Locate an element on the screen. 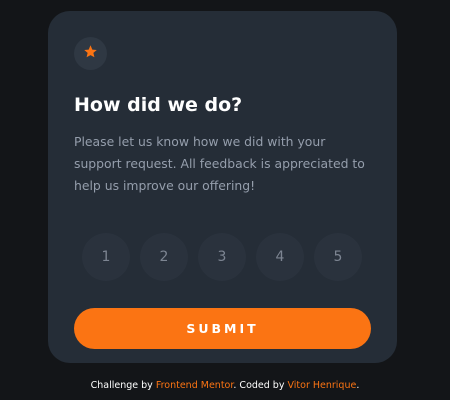 The height and width of the screenshot is (400, 450). attribution-middle: . Coded by is located at coordinates (260, 385).